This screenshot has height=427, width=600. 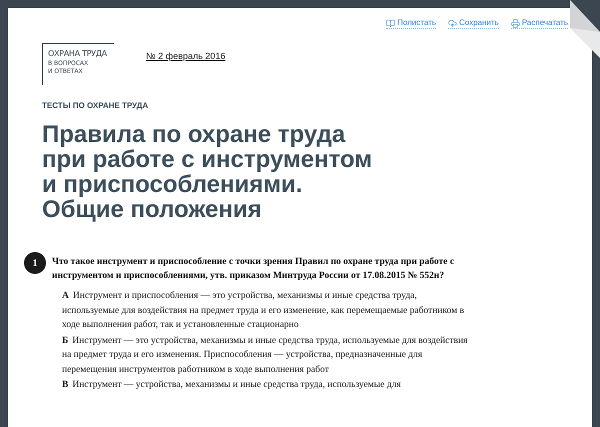 What do you see at coordinates (539, 23) in the screenshot?
I see `toolbar-link: Распечатать` at bounding box center [539, 23].